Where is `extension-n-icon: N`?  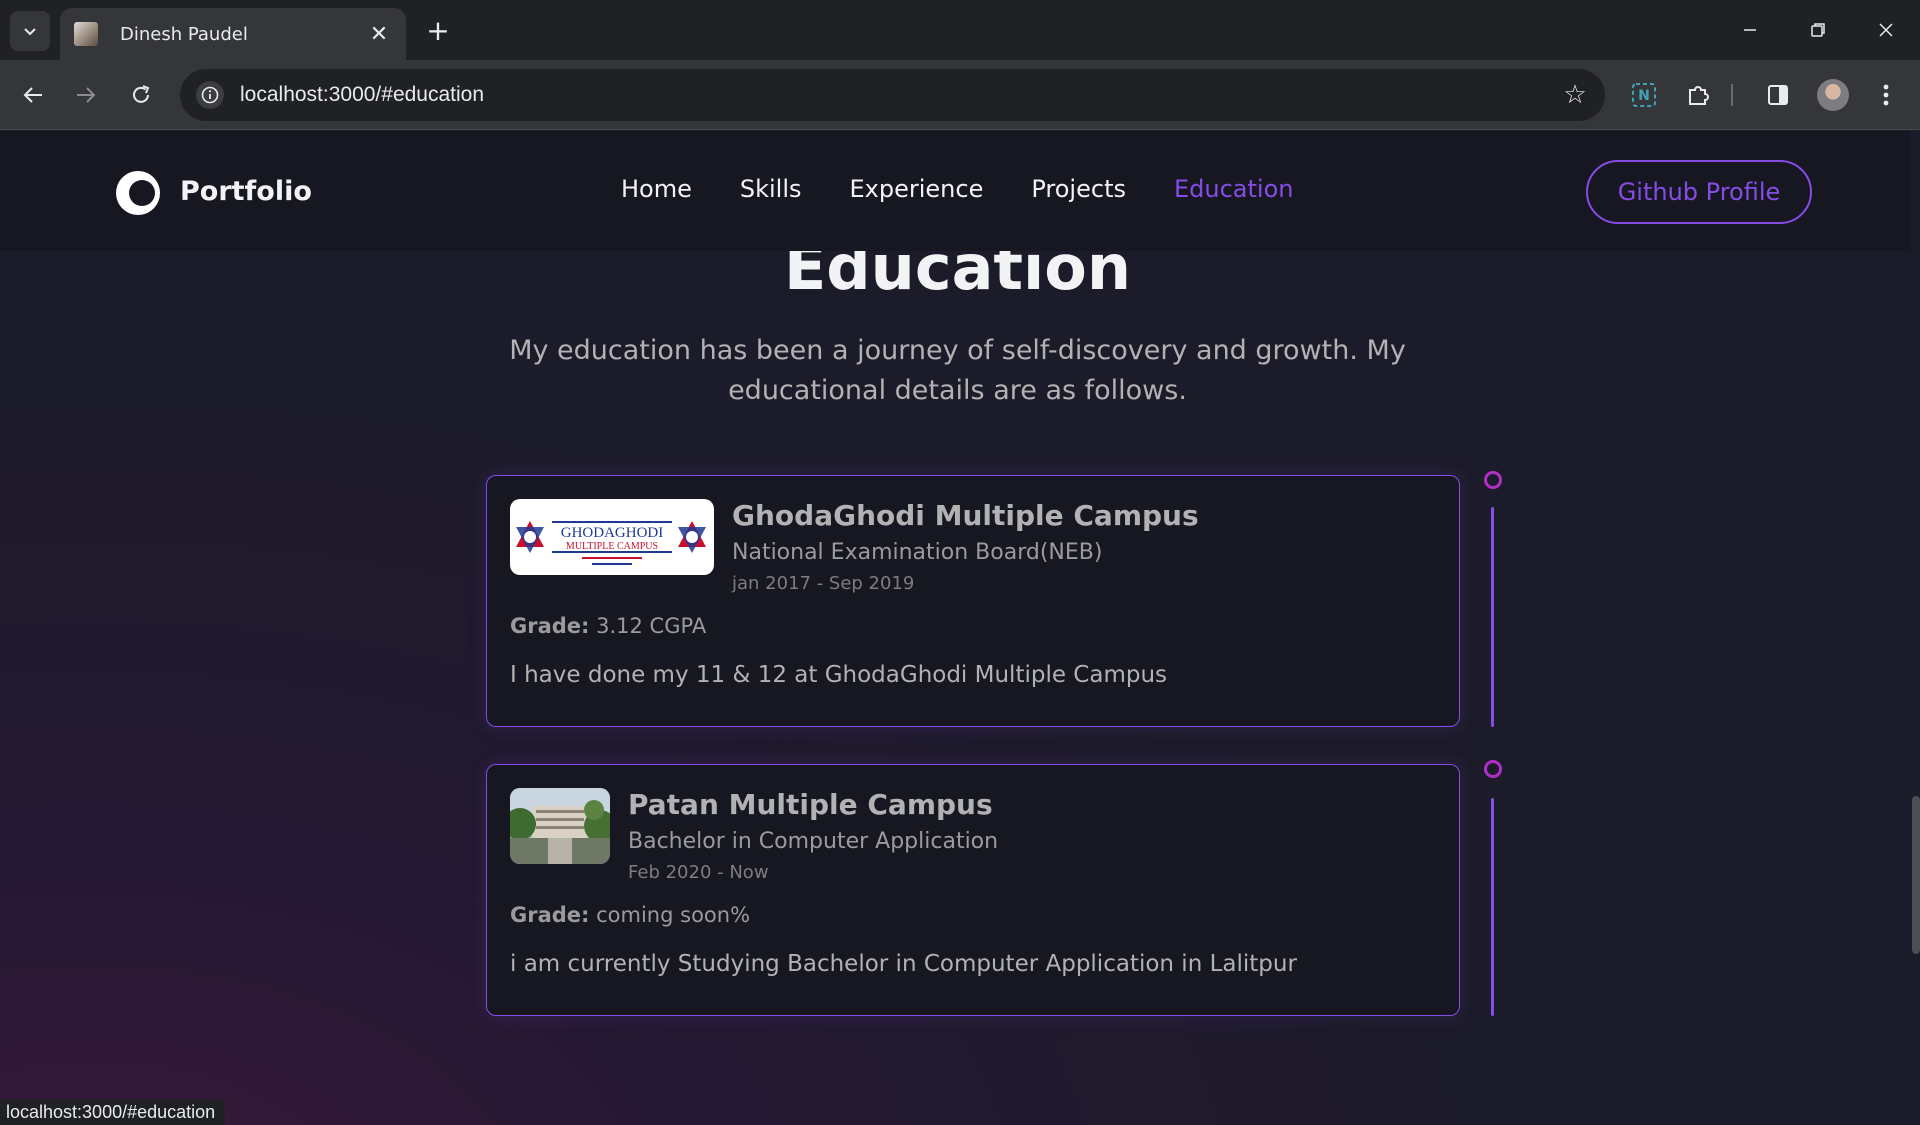
extension-n-icon: N is located at coordinates (1644, 95).